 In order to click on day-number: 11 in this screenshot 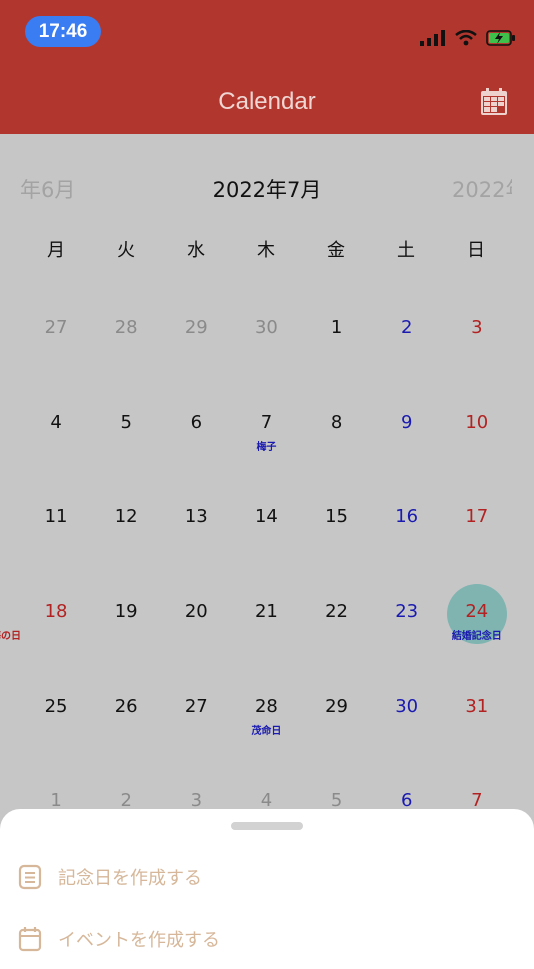, I will do `click(56, 517)`.